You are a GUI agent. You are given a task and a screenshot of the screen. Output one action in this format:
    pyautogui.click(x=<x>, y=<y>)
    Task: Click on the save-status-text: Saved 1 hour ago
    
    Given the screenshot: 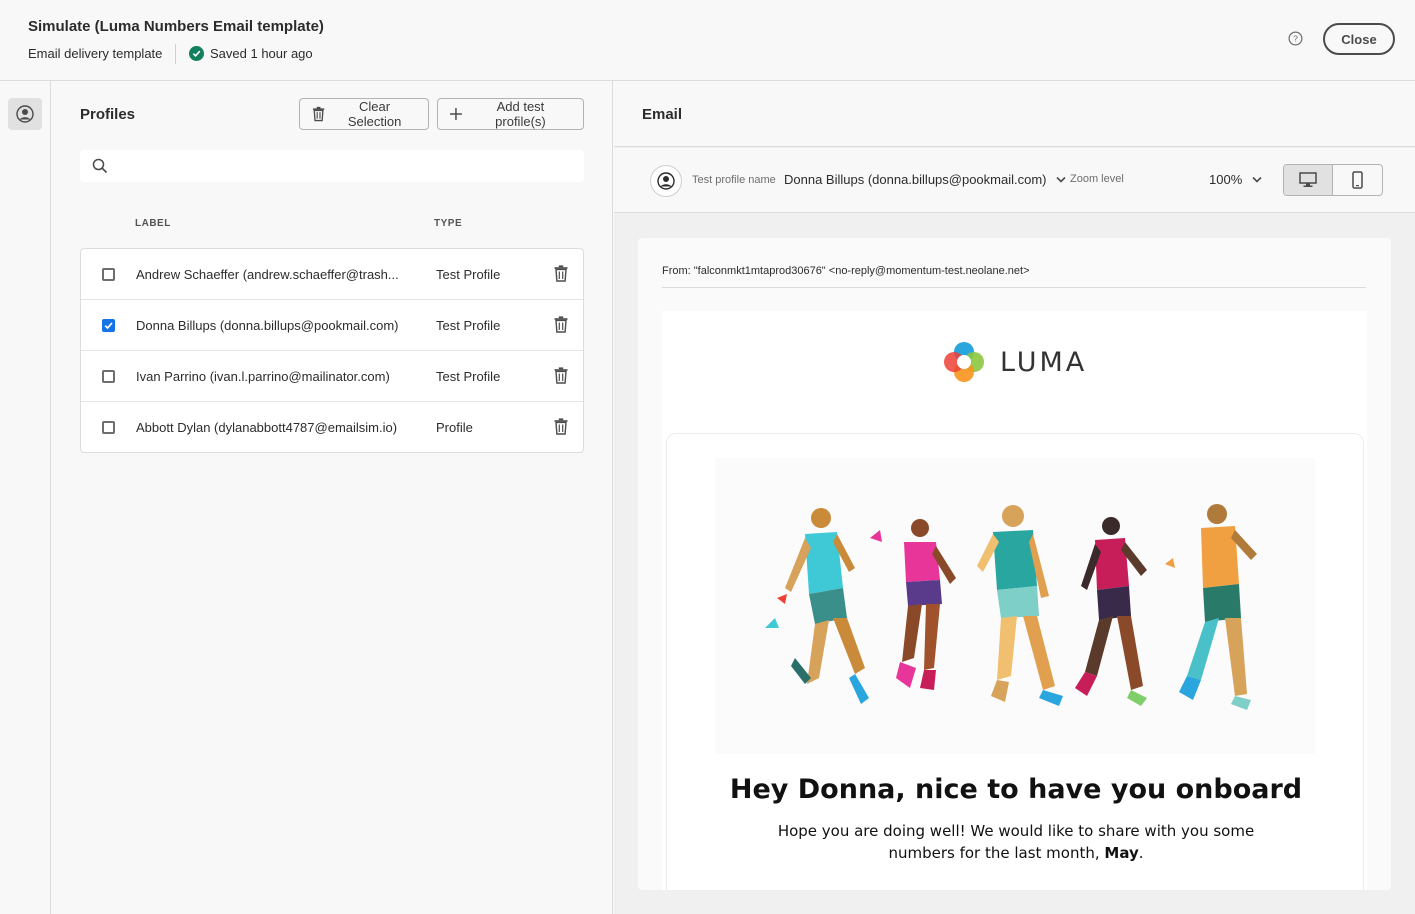 What is the action you would take?
    pyautogui.click(x=261, y=53)
    